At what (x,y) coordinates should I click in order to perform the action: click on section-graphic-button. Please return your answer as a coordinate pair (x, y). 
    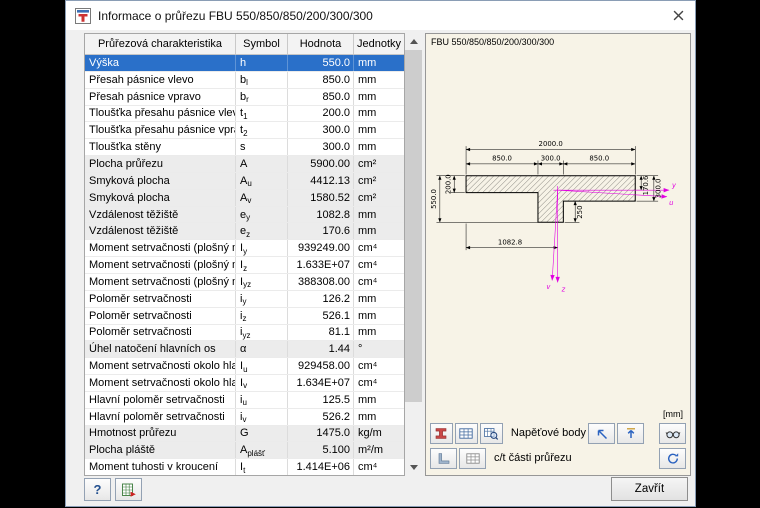
    Looking at the image, I should click on (441, 433).